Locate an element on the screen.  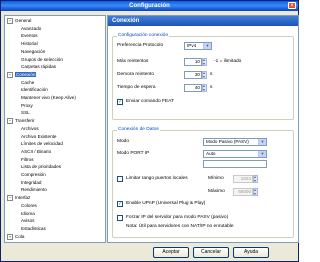
tree-item: Integridad is located at coordinates (31, 183).